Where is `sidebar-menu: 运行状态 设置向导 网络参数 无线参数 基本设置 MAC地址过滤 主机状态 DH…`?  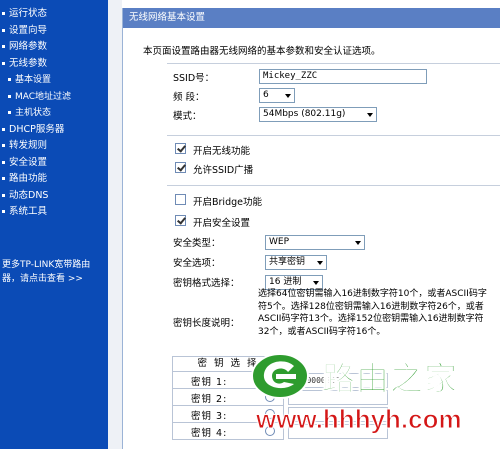
sidebar-menu: 运行状态 设置向导 网络参数 无线参数 基本设置 MAC地址过滤 主机状态 DH… is located at coordinates (54, 110).